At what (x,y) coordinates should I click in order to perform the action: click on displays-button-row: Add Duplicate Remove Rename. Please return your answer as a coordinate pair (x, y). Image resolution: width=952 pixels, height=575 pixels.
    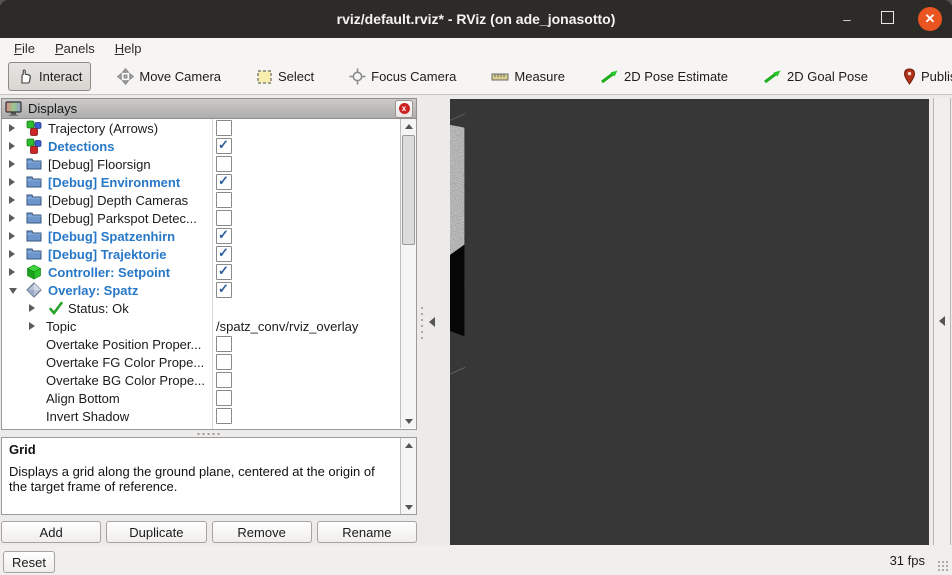
    Looking at the image, I should click on (209, 532).